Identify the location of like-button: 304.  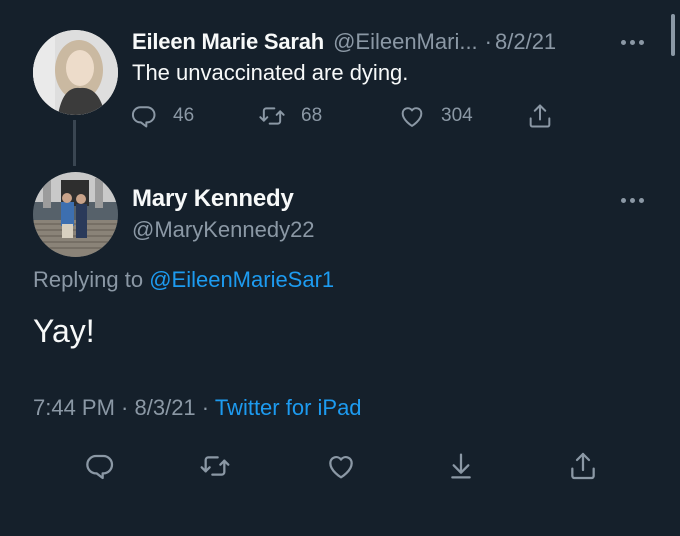
(435, 116).